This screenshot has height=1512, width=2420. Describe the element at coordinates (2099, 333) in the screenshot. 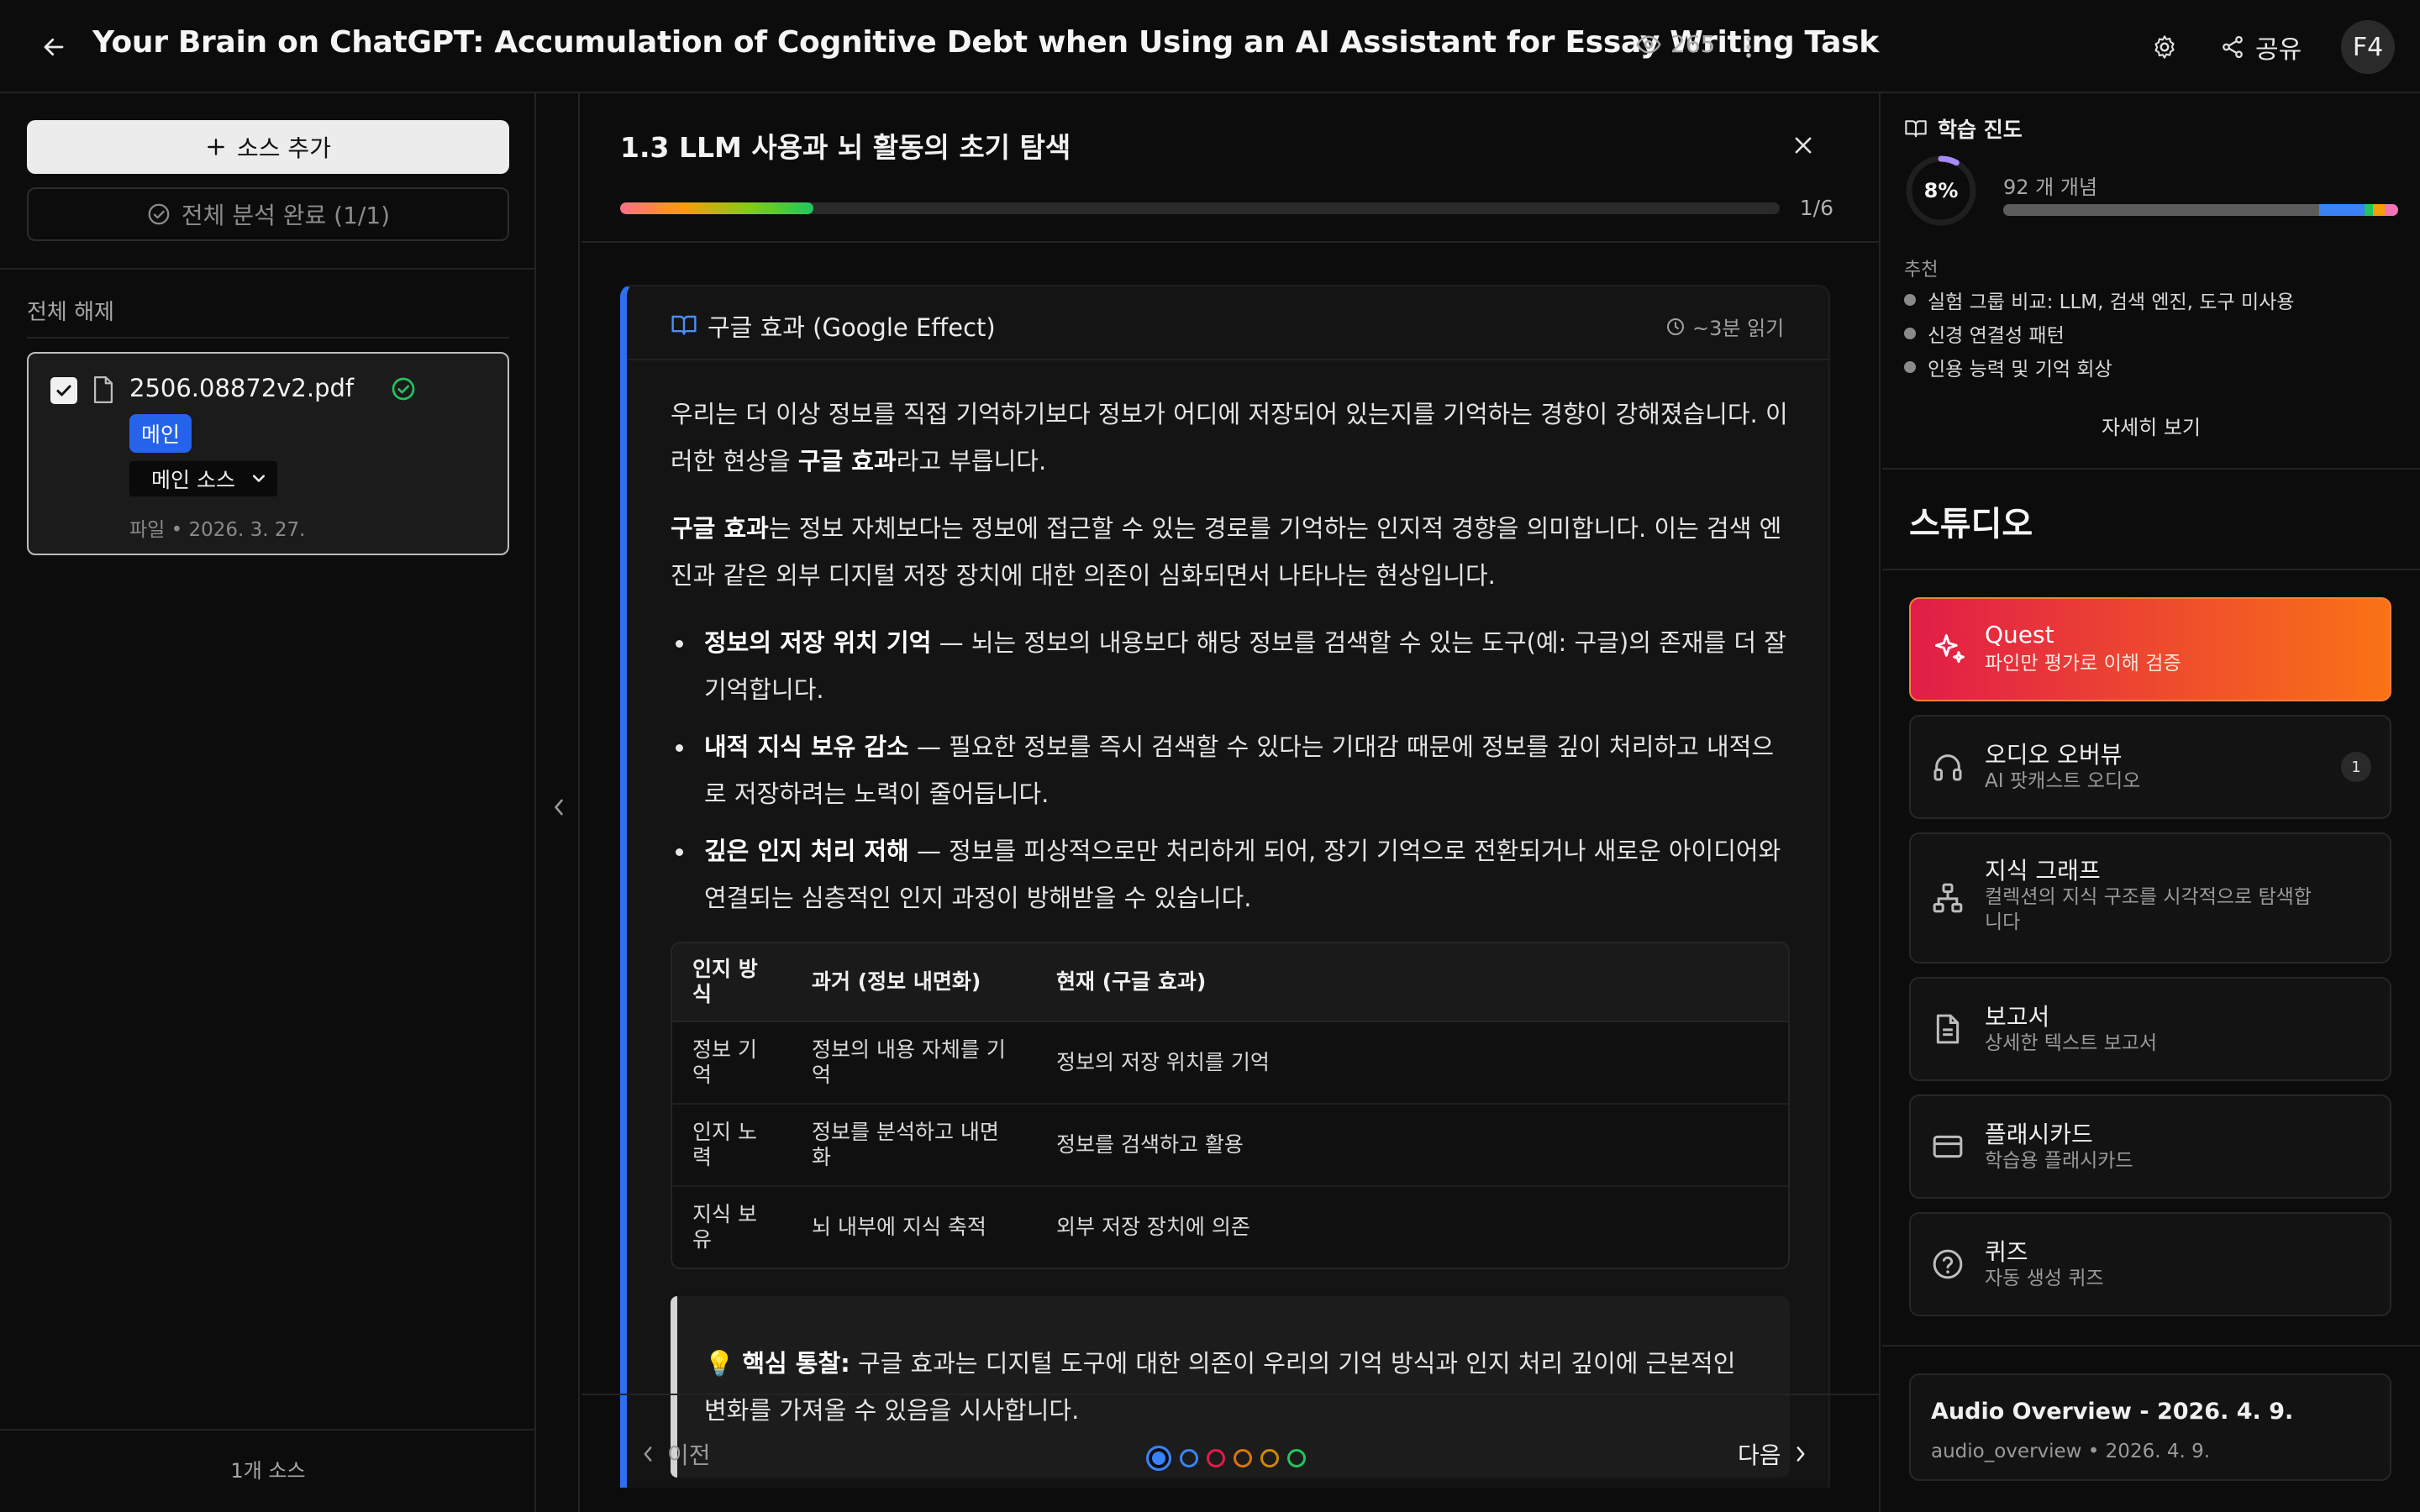

I see `recommendation-item: 신경 연결성 패턴` at that location.